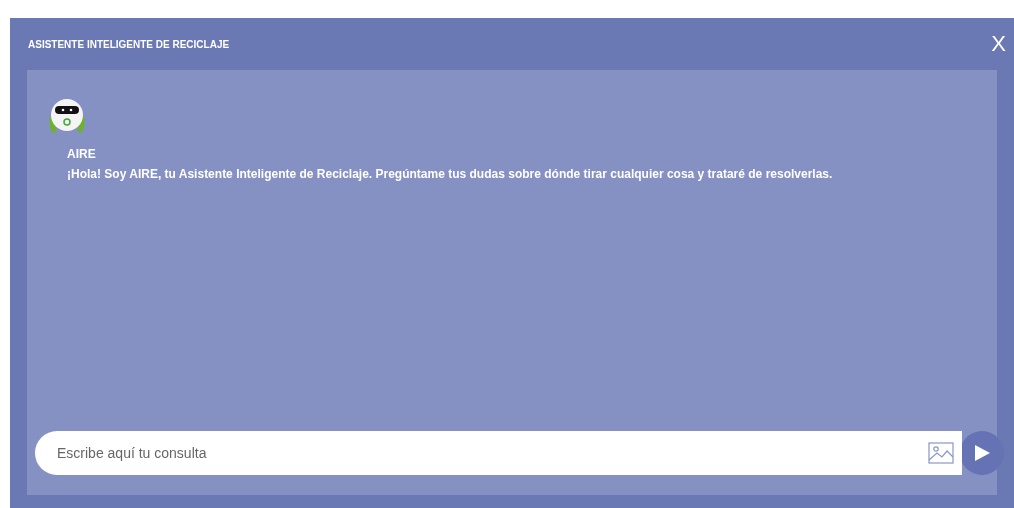 This screenshot has width=1014, height=508. Describe the element at coordinates (998, 44) in the screenshot. I see `close-button: X` at that location.